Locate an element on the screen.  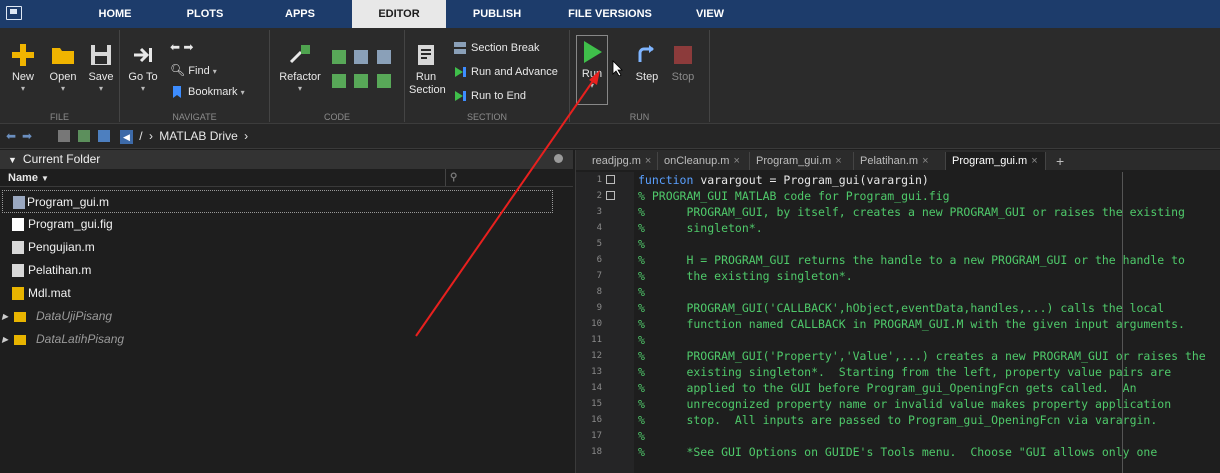
bookmark-button: Bookmark ▾ is located at coordinates (207, 92).